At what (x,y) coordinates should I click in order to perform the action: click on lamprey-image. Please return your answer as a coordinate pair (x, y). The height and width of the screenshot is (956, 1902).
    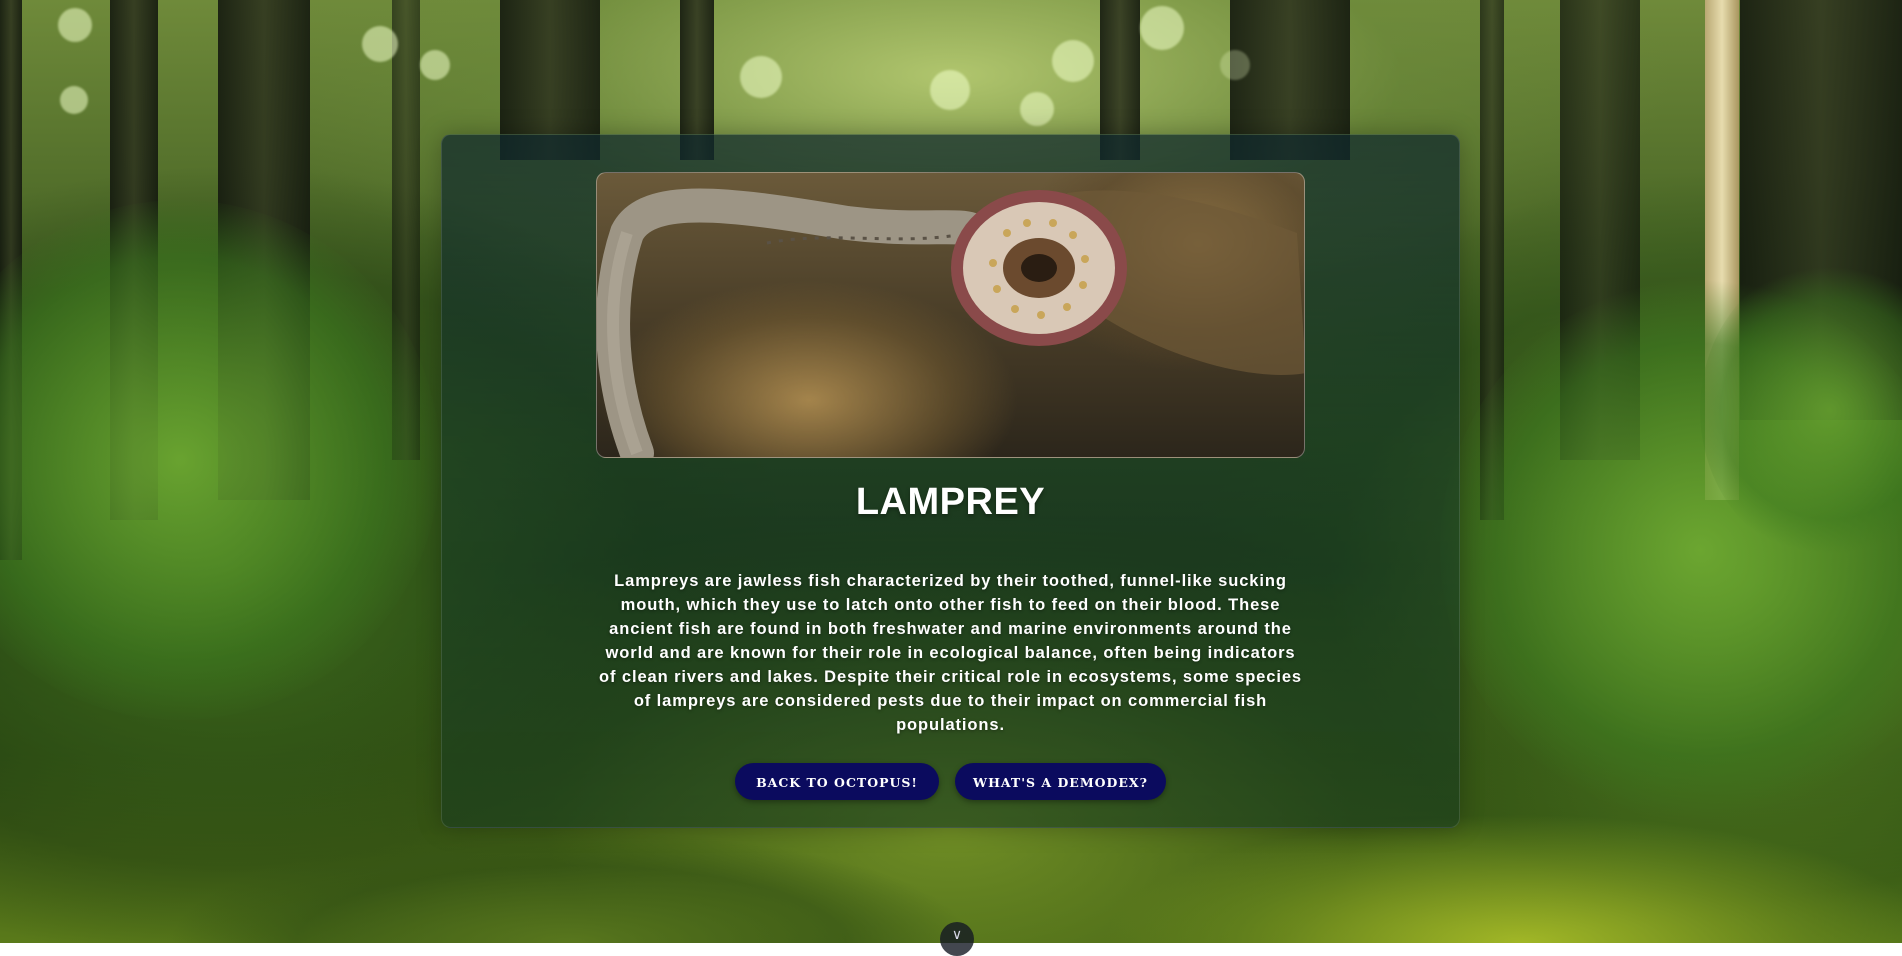
    Looking at the image, I should click on (950, 315).